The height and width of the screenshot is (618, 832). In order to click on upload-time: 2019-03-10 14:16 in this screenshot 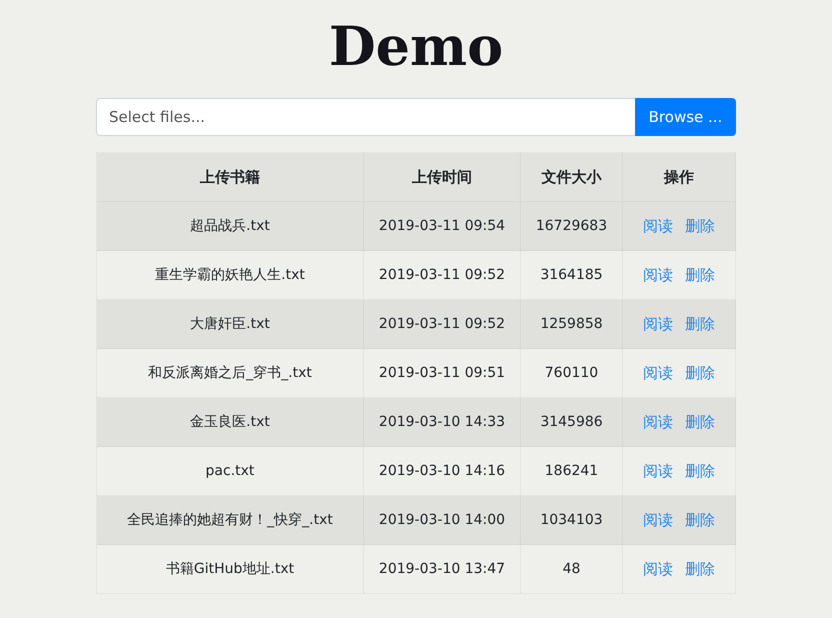, I will do `click(442, 471)`.